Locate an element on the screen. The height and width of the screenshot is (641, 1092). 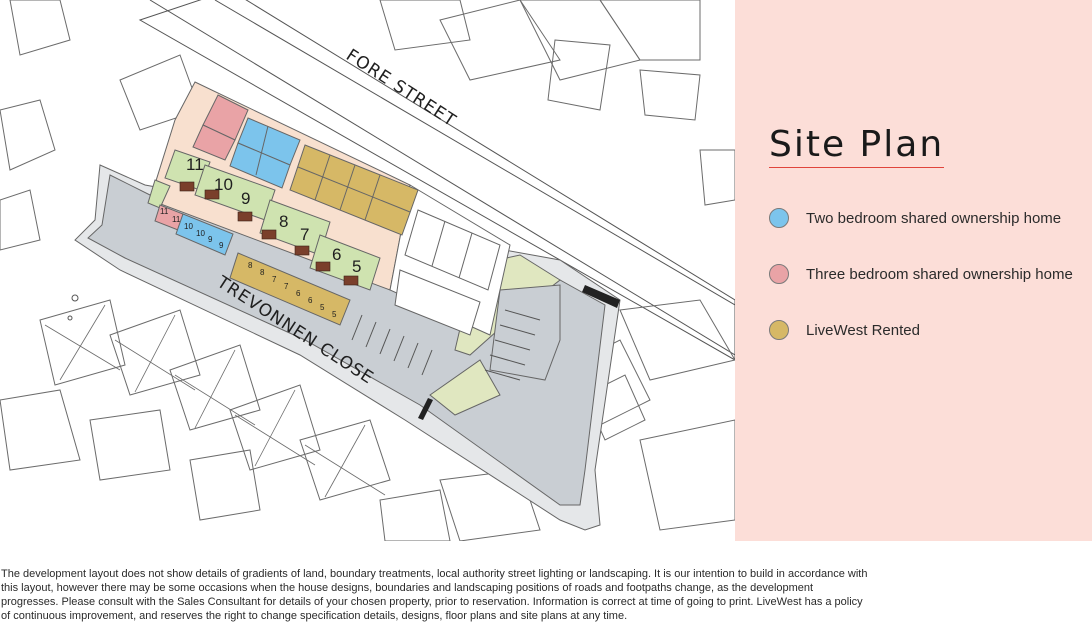
plot-number-5: 5 is located at coordinates (356, 266).